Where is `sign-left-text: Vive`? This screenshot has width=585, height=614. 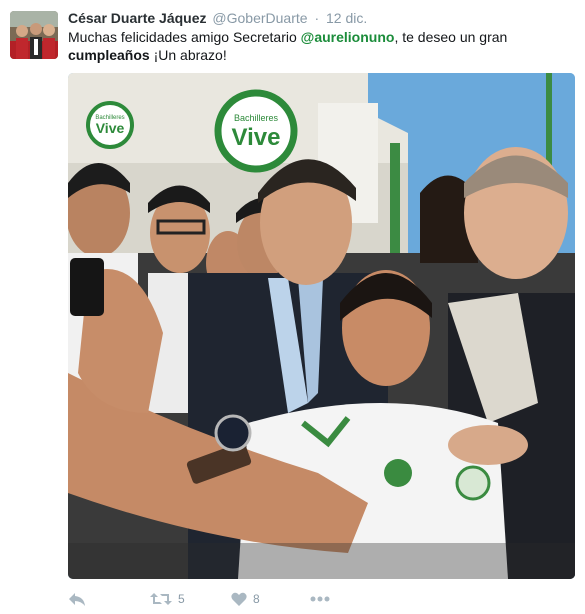
sign-left-text: Vive is located at coordinates (110, 128).